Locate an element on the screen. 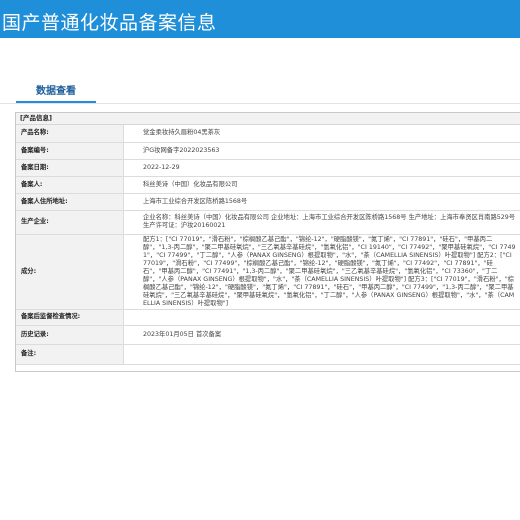 This screenshot has width=520, height=520. table-row: 备案后监督检查情况: is located at coordinates (268, 317).